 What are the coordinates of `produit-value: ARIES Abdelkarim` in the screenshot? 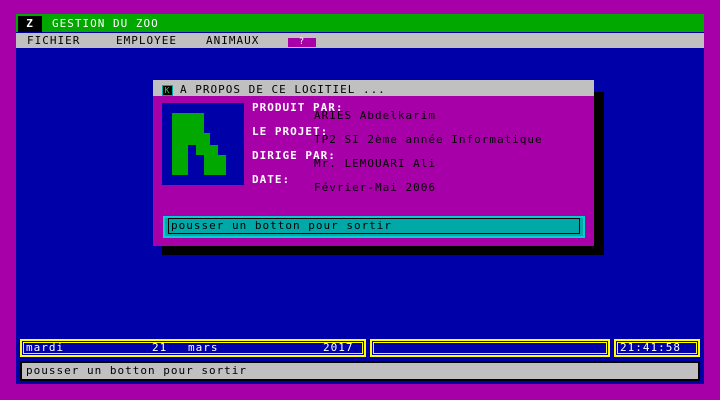 It's located at (375, 115).